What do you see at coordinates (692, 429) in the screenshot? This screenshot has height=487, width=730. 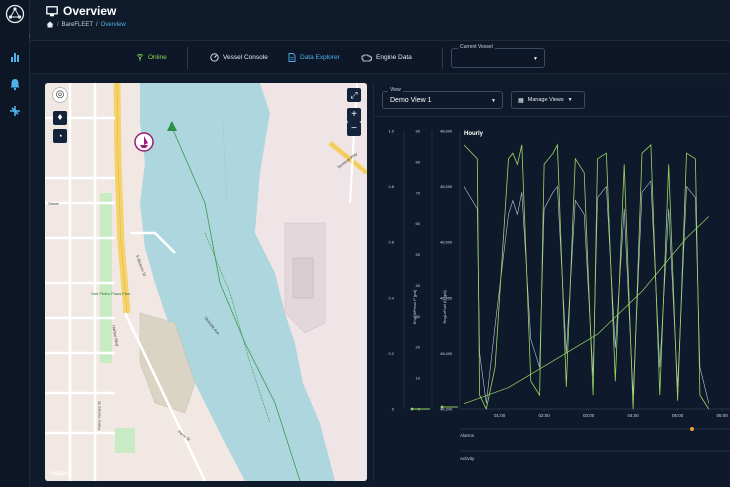 I see `alarm-marker` at bounding box center [692, 429].